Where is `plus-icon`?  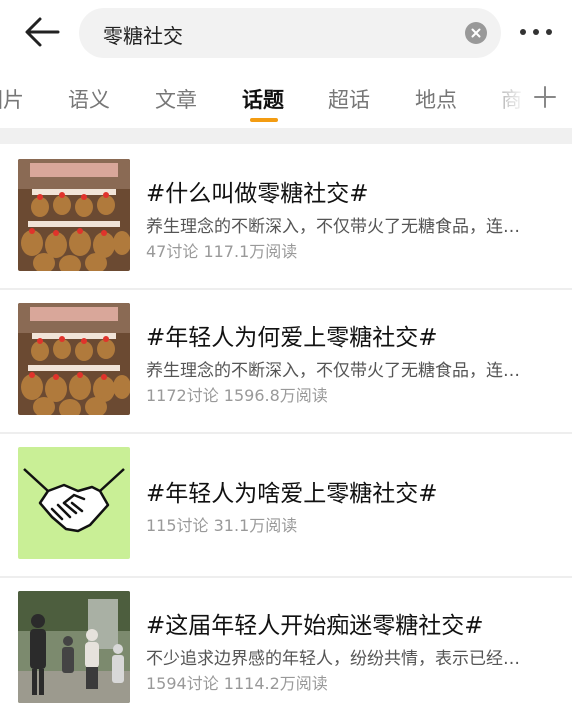
plus-icon is located at coordinates (545, 97).